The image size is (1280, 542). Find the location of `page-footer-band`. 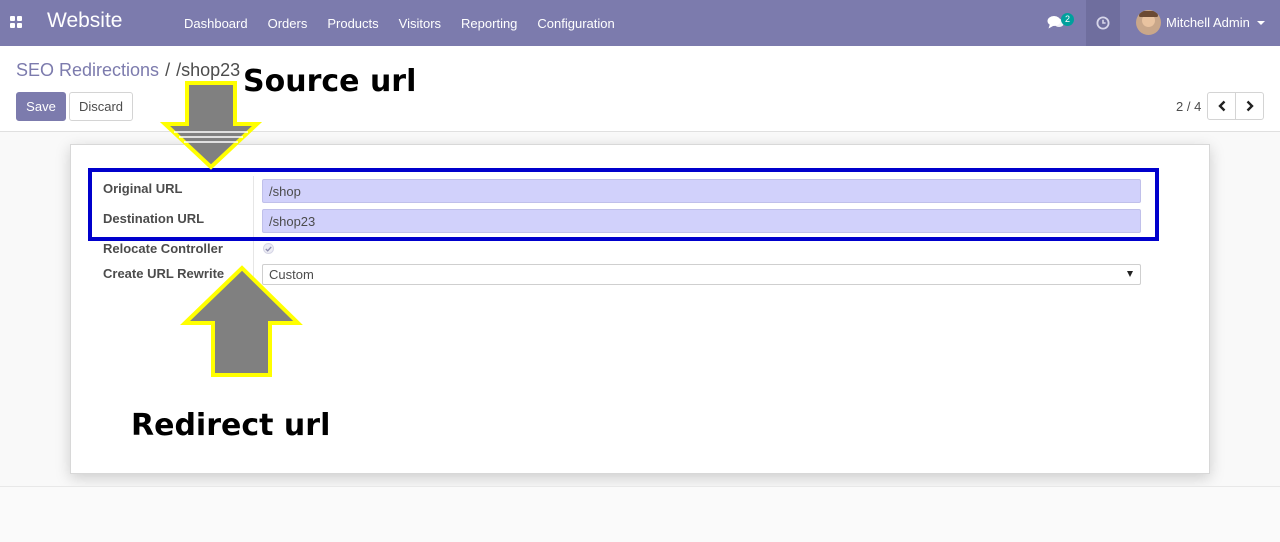

page-footer-band is located at coordinates (640, 514).